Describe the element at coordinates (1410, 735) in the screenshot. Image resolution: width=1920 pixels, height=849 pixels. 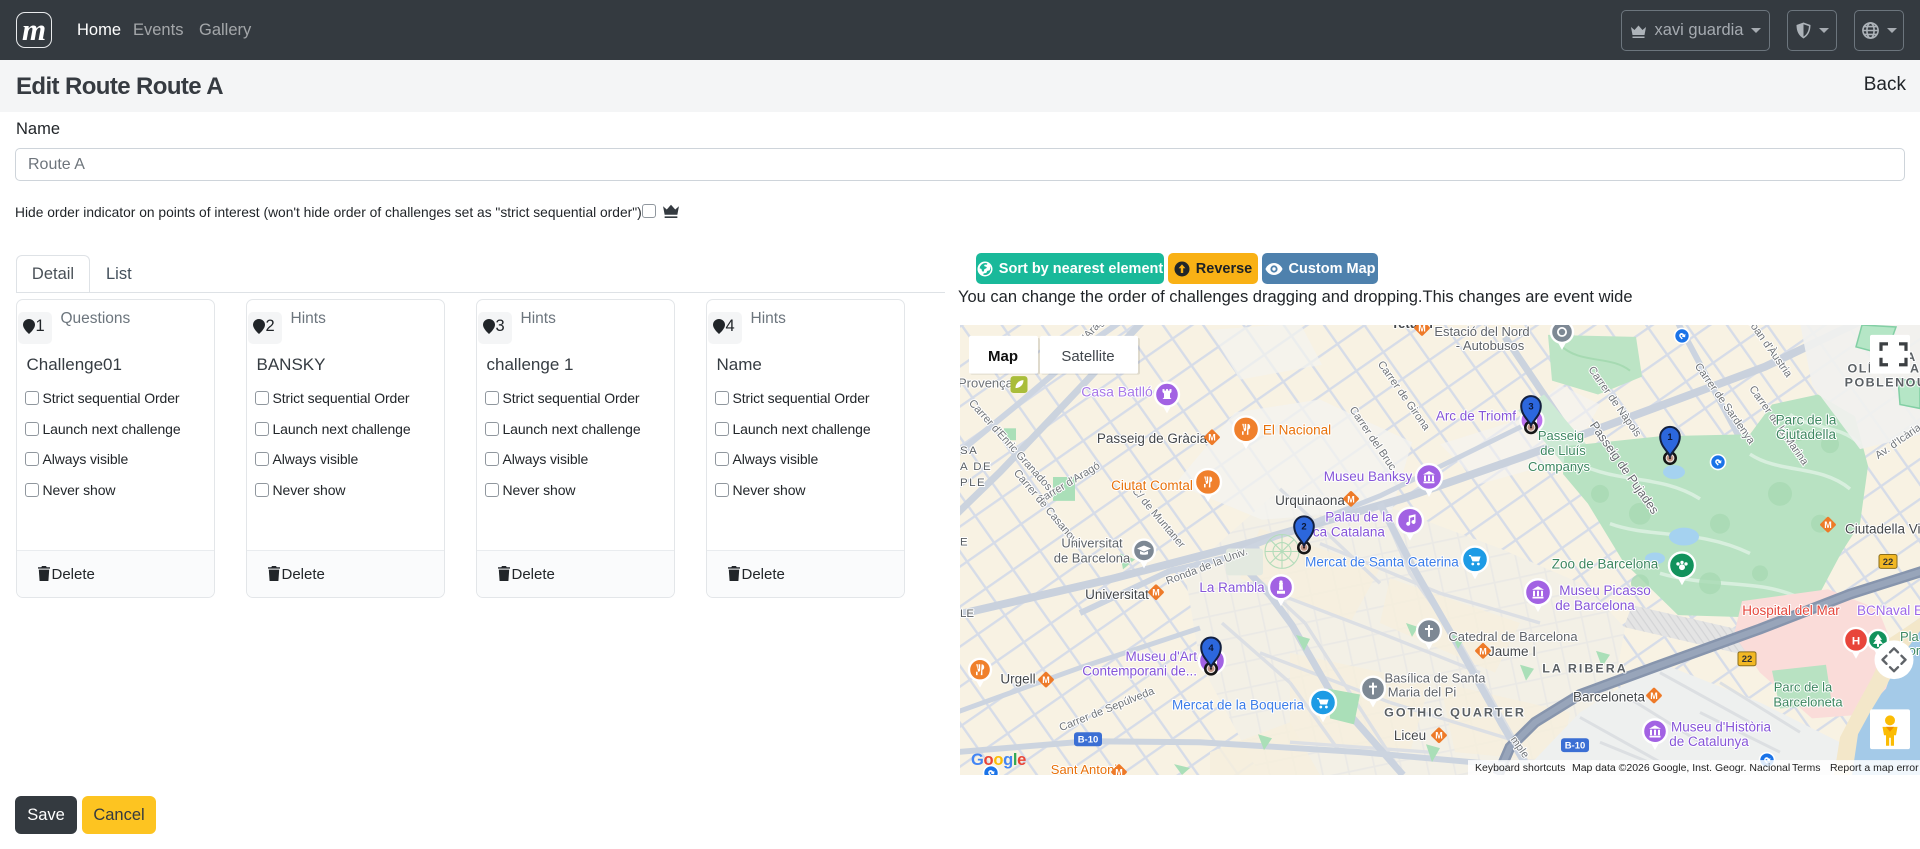
I see `svg-text: Liceu` at that location.